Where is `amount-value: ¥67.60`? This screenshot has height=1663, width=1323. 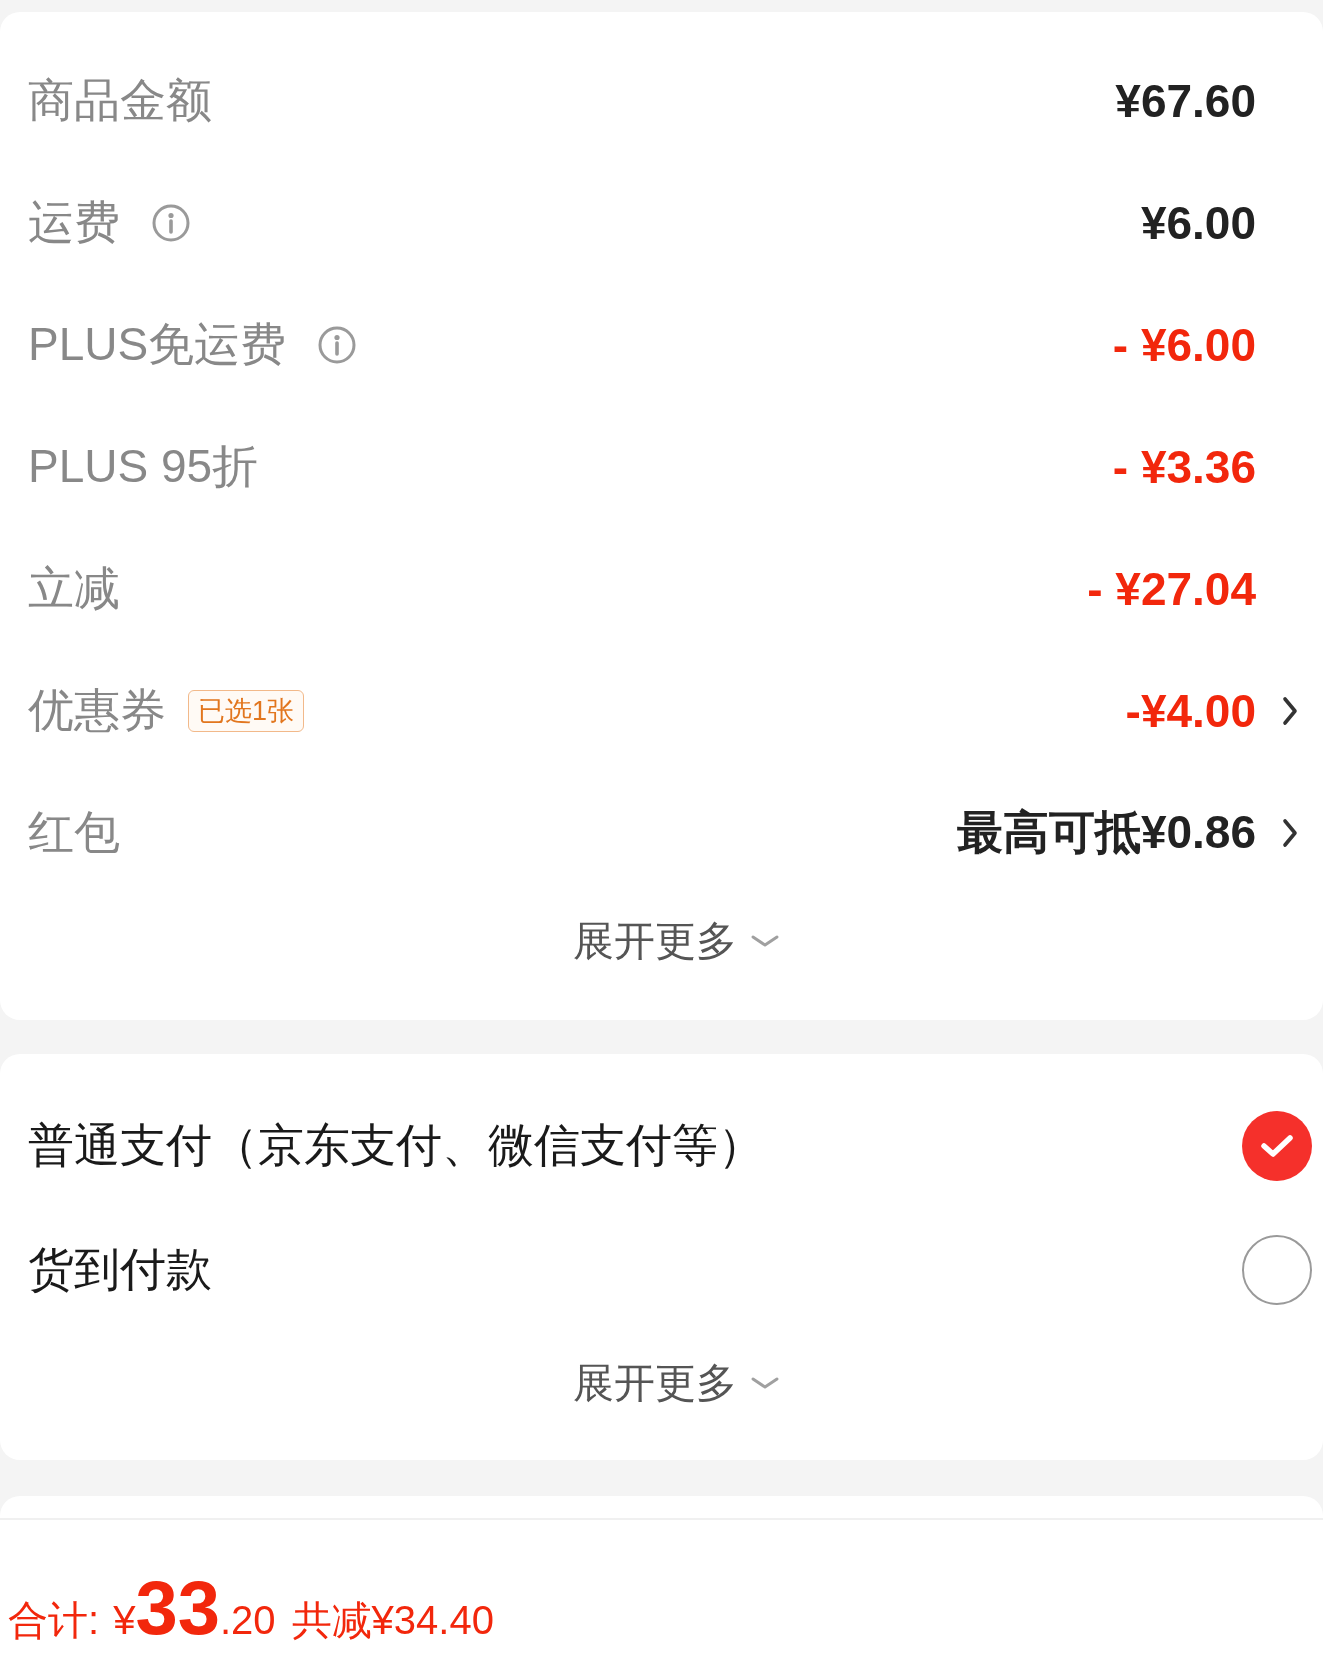
amount-value: ¥67.60 is located at coordinates (1185, 101).